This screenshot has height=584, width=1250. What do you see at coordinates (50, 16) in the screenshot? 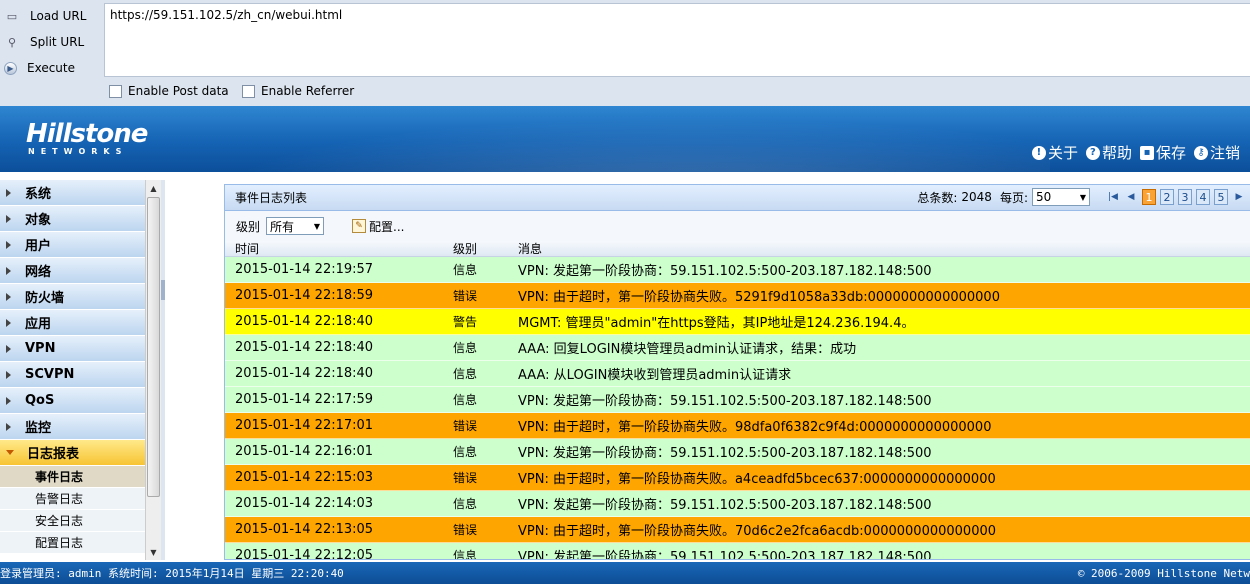
I see `load-url-button: ▭ Load URL` at bounding box center [50, 16].